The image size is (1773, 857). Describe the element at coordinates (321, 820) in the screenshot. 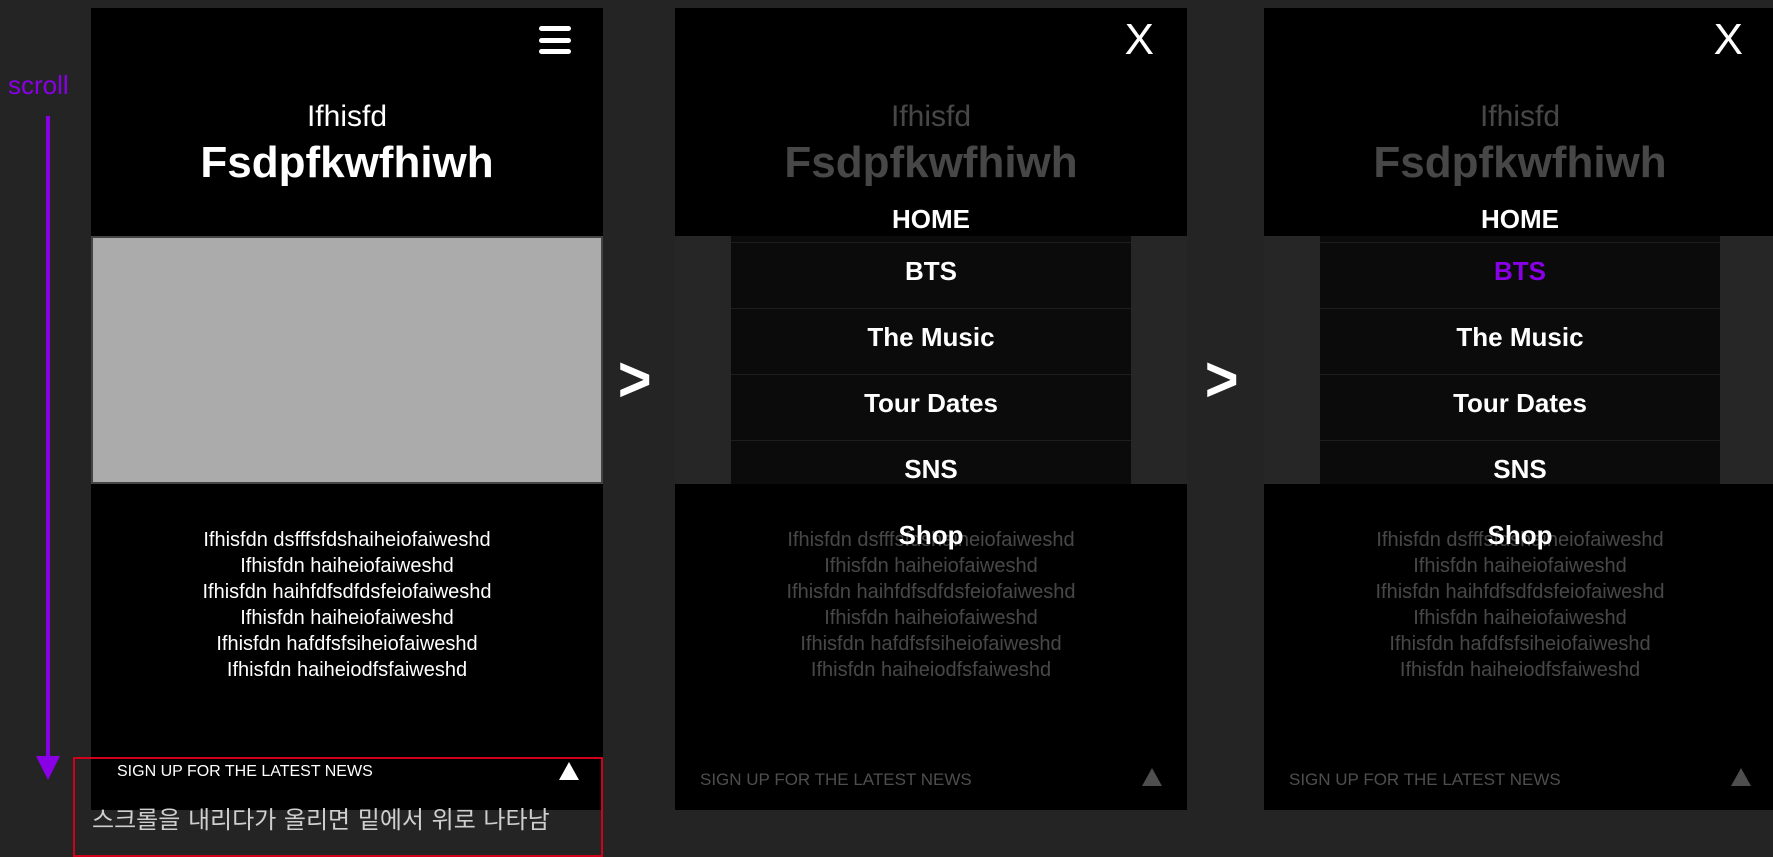

I see `annotation-note: 스크롤을 내리다가 올리면 밑에서 위로 나타남` at that location.